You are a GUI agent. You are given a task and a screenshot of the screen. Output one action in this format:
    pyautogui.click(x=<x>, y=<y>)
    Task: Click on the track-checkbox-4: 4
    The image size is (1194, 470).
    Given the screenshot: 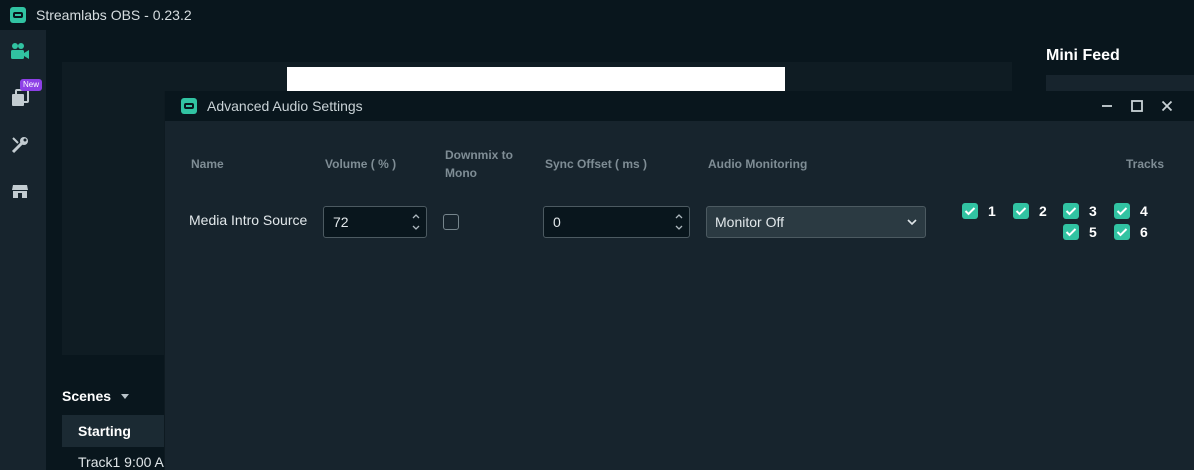 What is the action you would take?
    pyautogui.click(x=1131, y=211)
    